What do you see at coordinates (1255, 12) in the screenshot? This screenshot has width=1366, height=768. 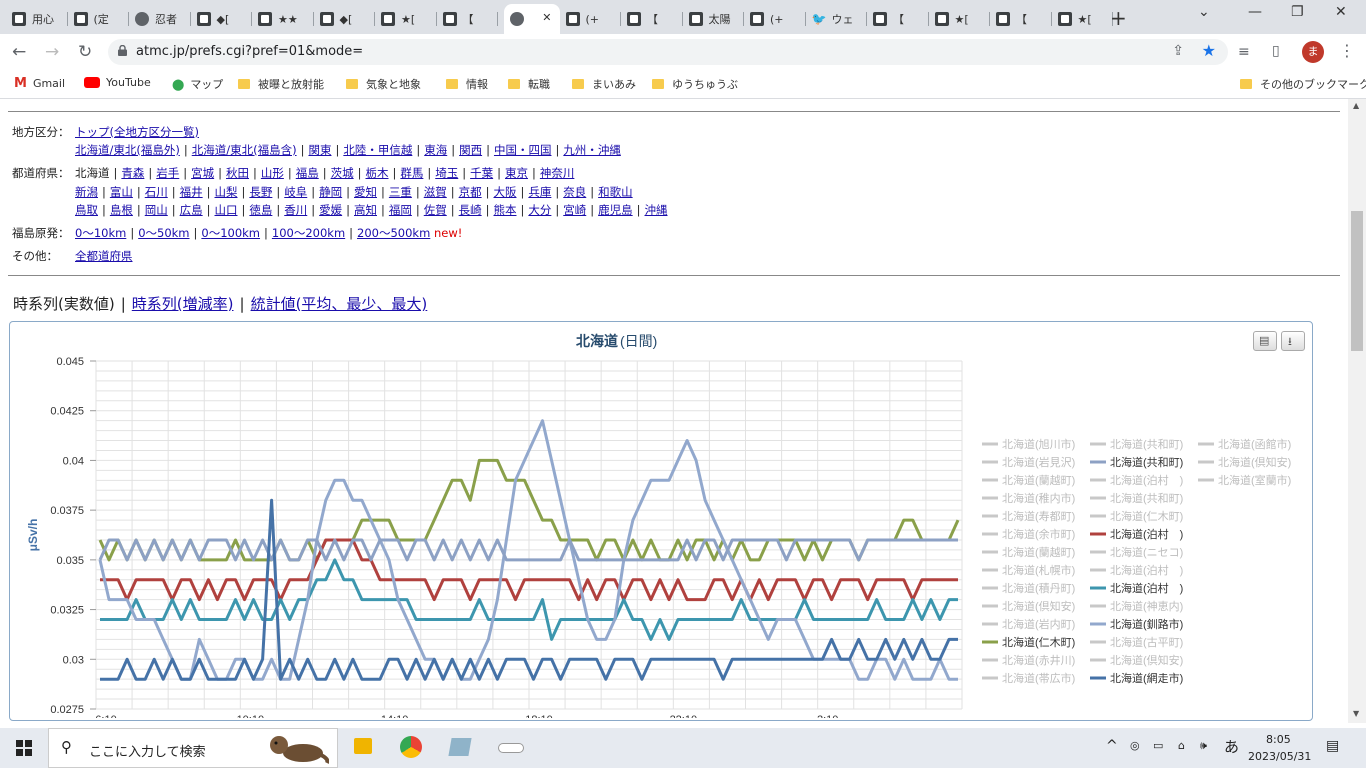 I see `minimize-button: —` at bounding box center [1255, 12].